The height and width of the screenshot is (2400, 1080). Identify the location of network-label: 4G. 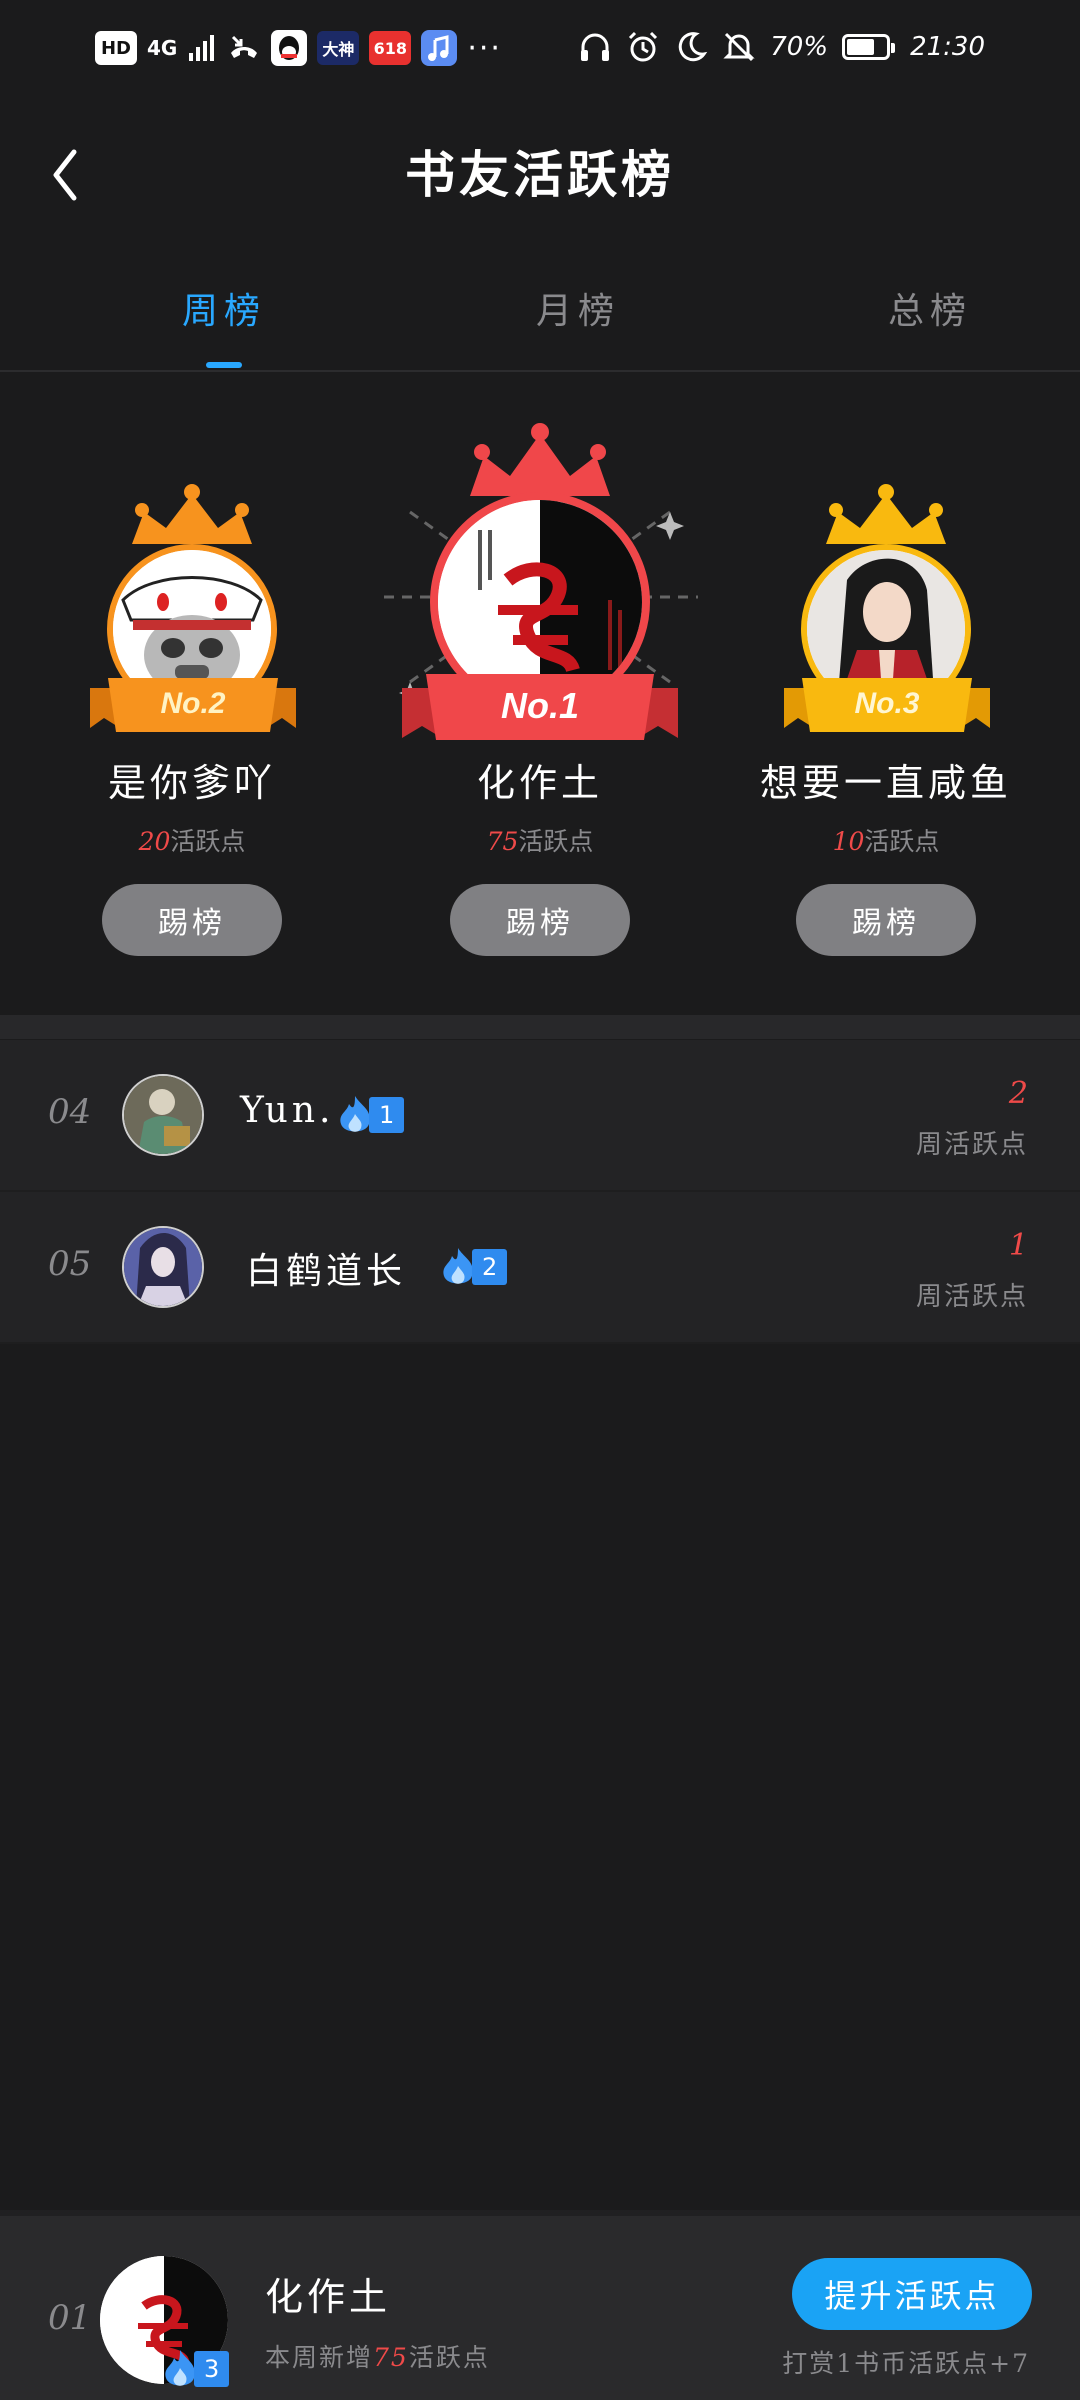
(162, 48).